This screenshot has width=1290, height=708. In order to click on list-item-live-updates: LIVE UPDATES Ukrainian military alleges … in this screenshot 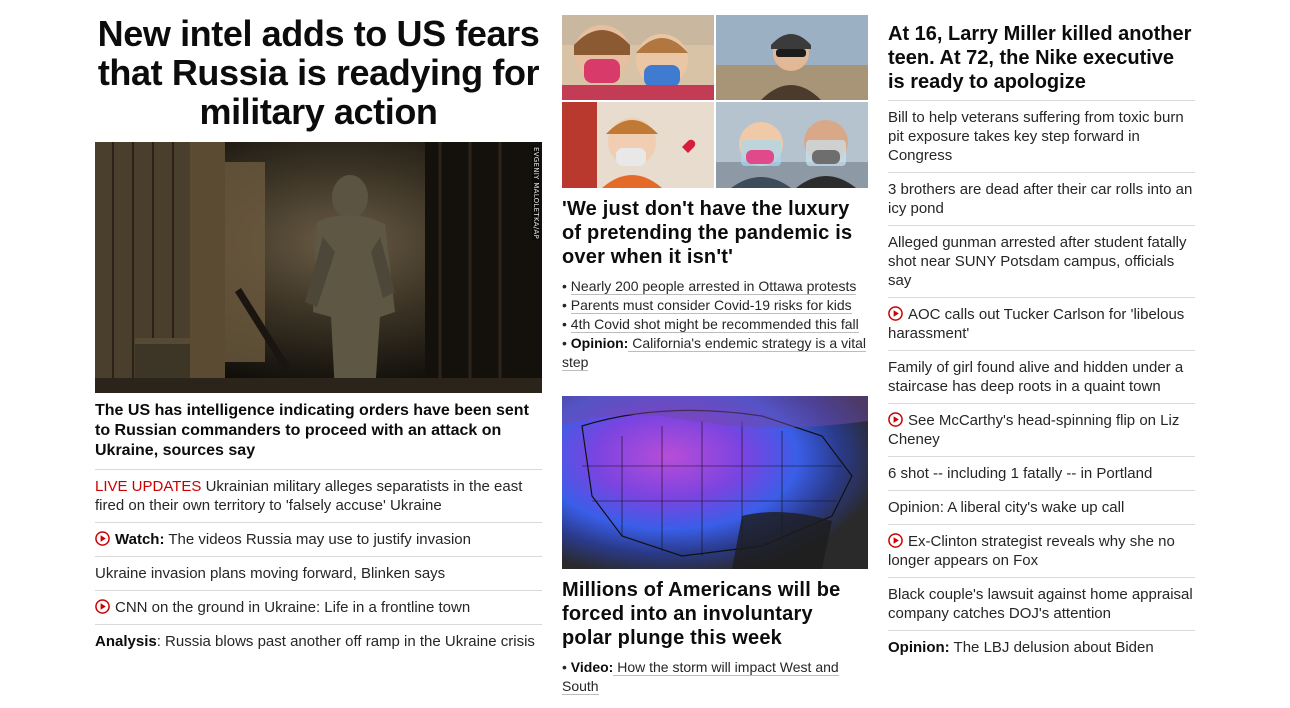, I will do `click(318, 496)`.